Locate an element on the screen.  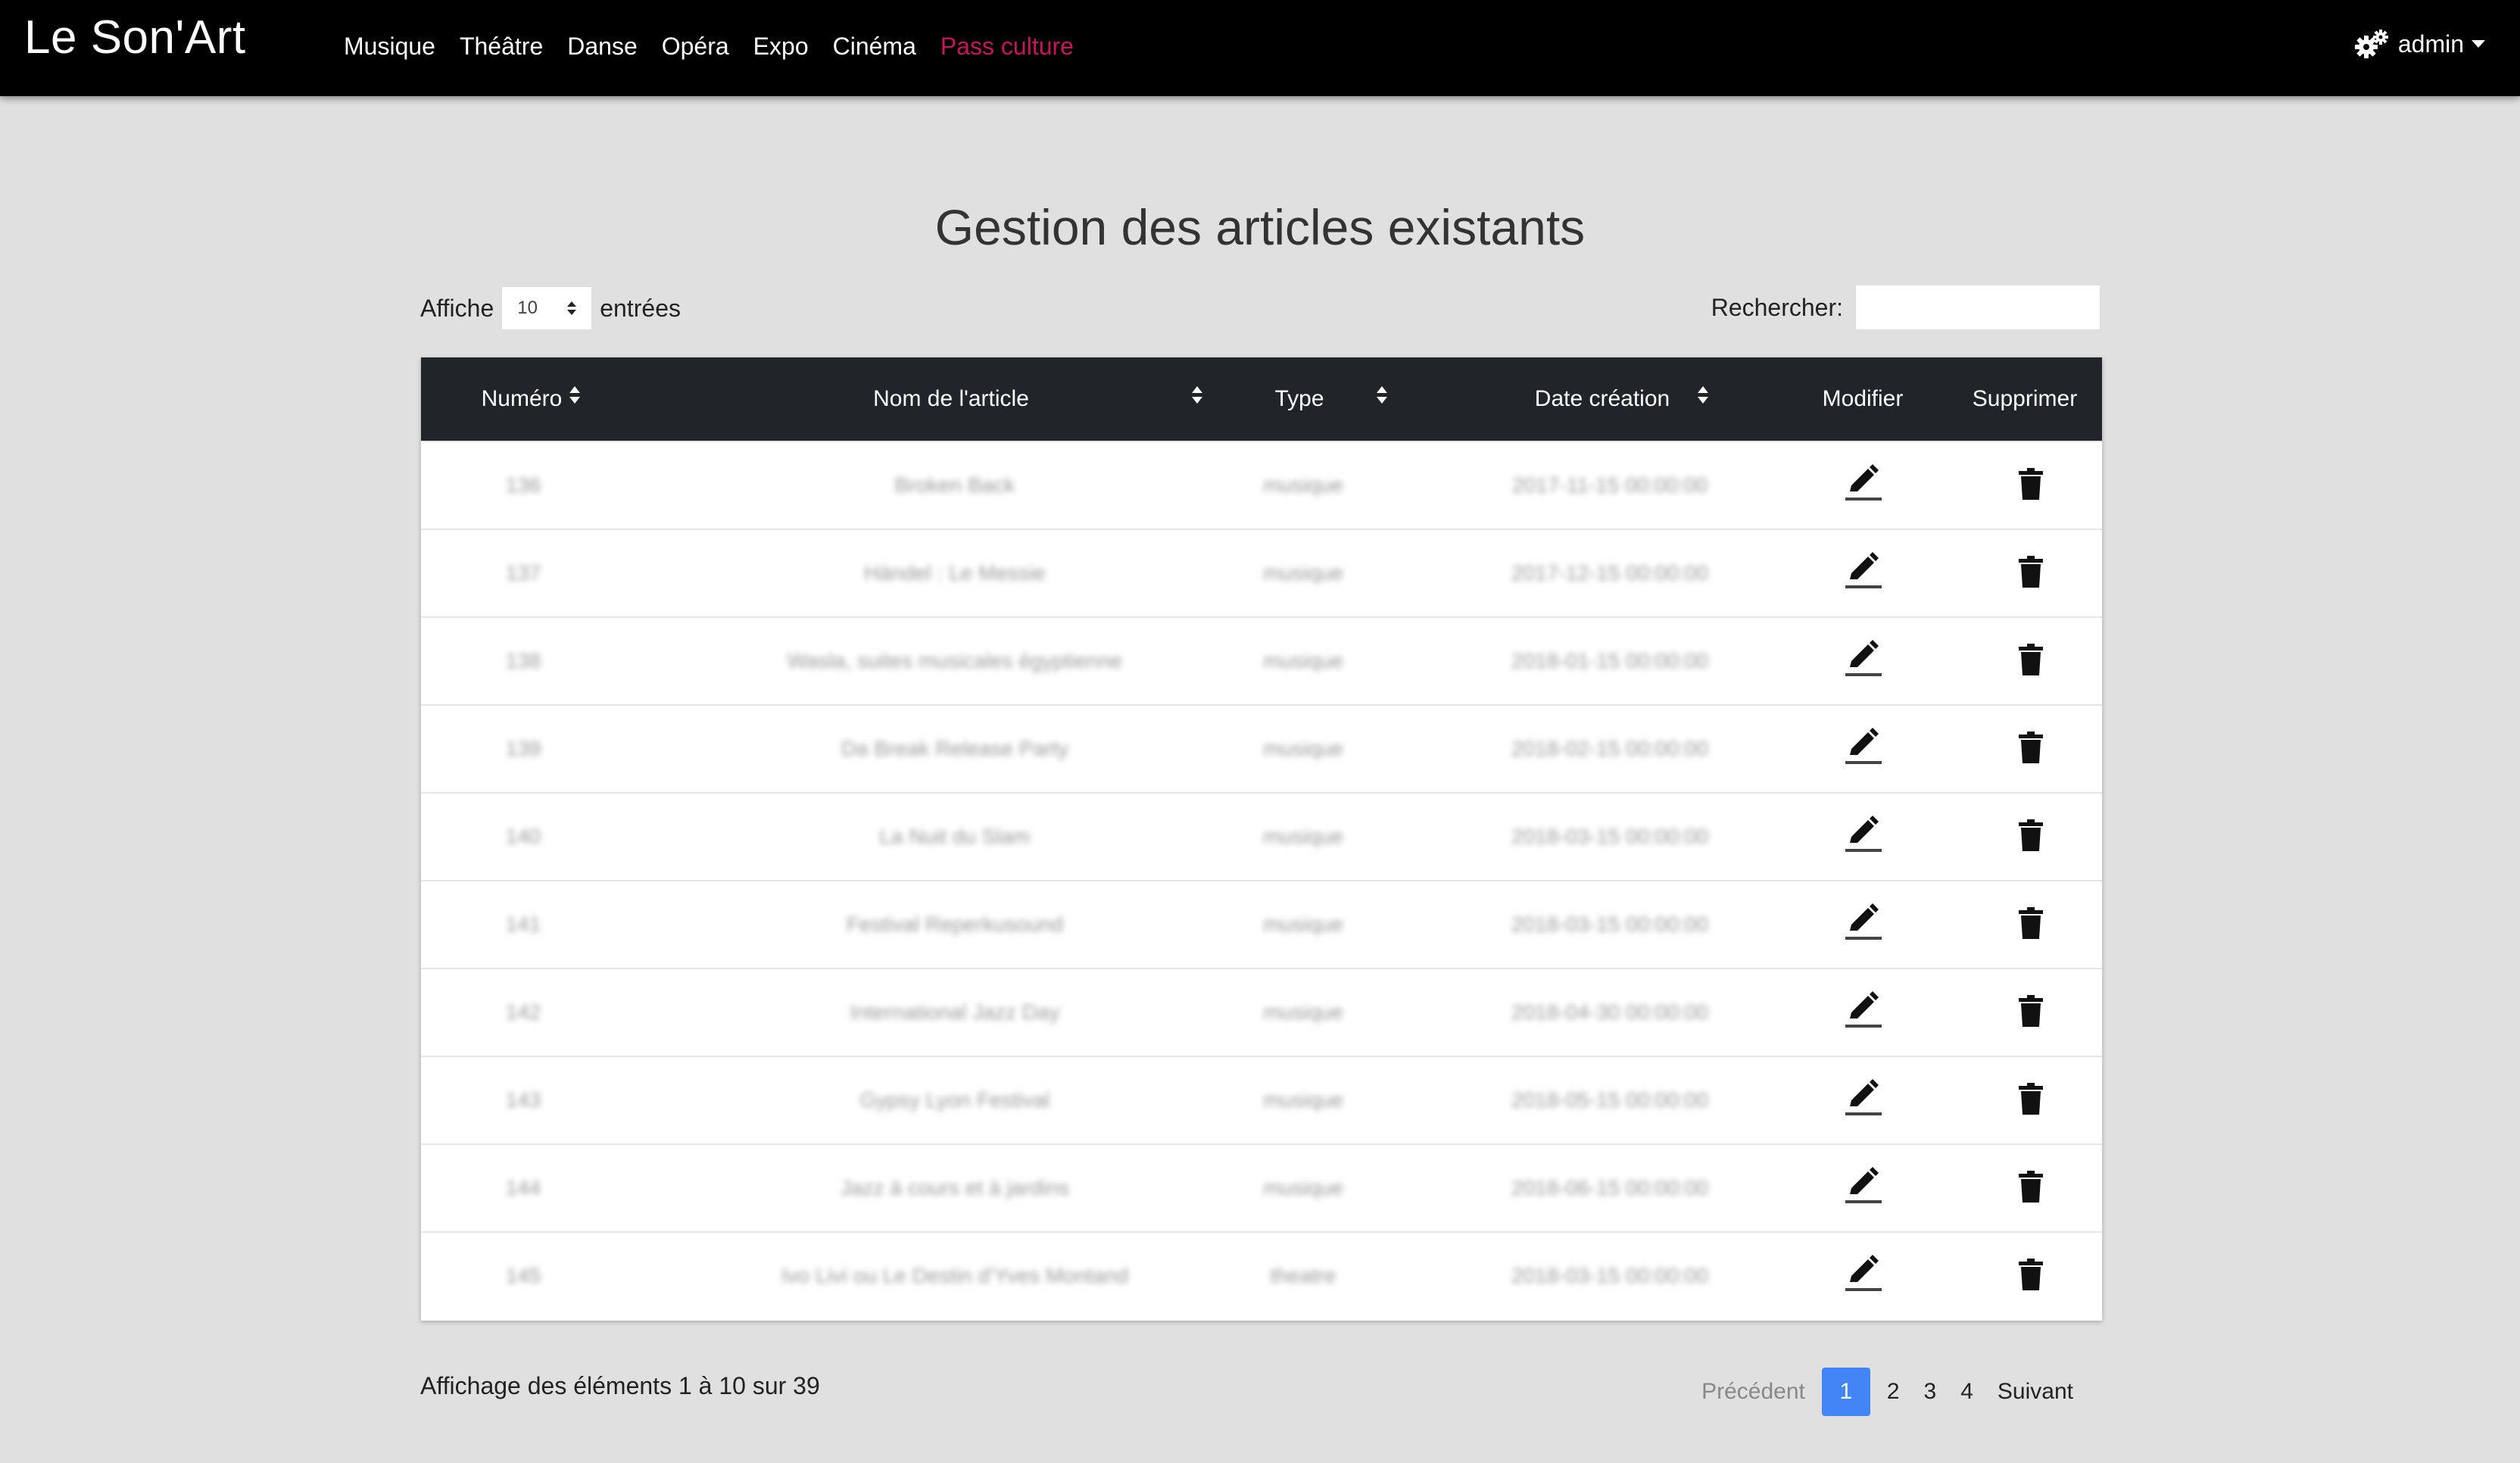
cell-numero: 140 is located at coordinates (523, 836).